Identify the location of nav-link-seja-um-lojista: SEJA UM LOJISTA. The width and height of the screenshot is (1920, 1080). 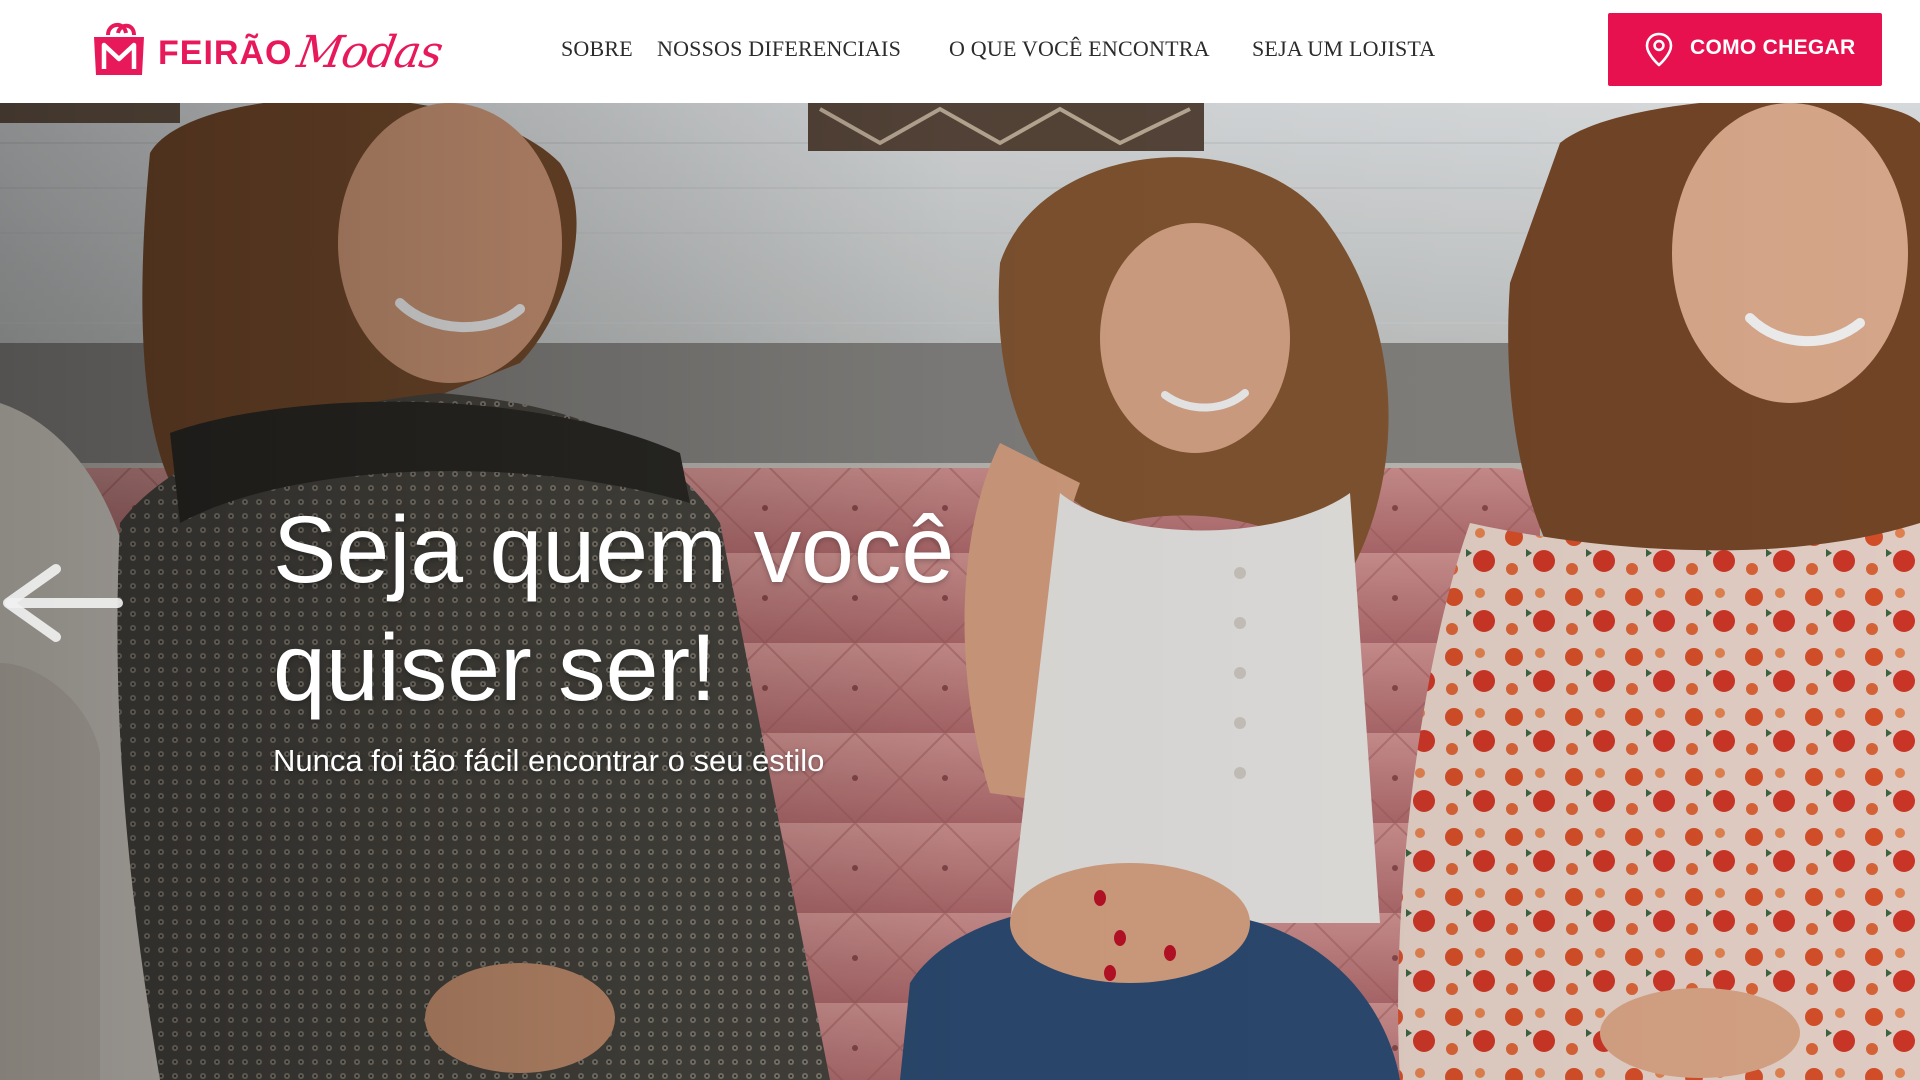
(1343, 49).